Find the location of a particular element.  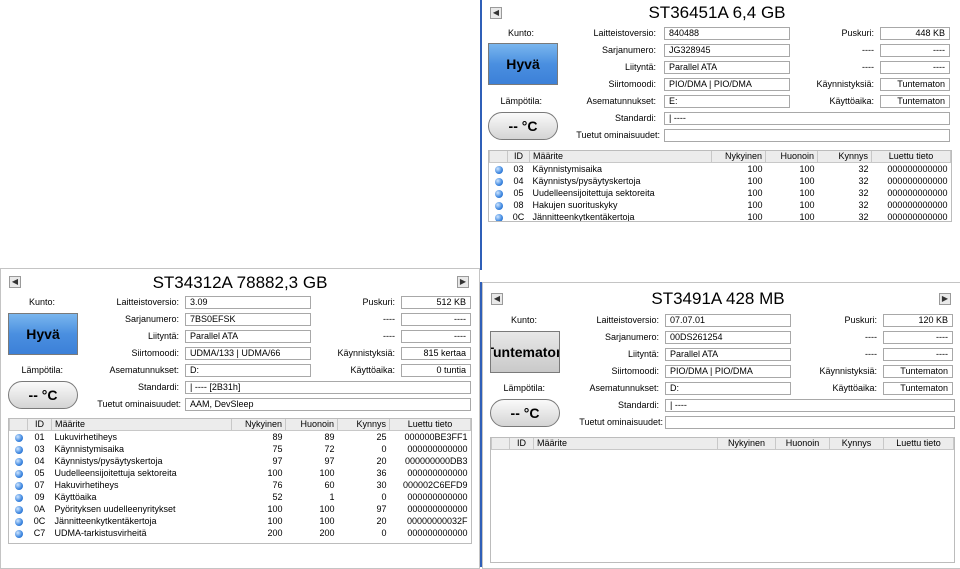

power-on-hours-field: 0 tuntia is located at coordinates (436, 370).